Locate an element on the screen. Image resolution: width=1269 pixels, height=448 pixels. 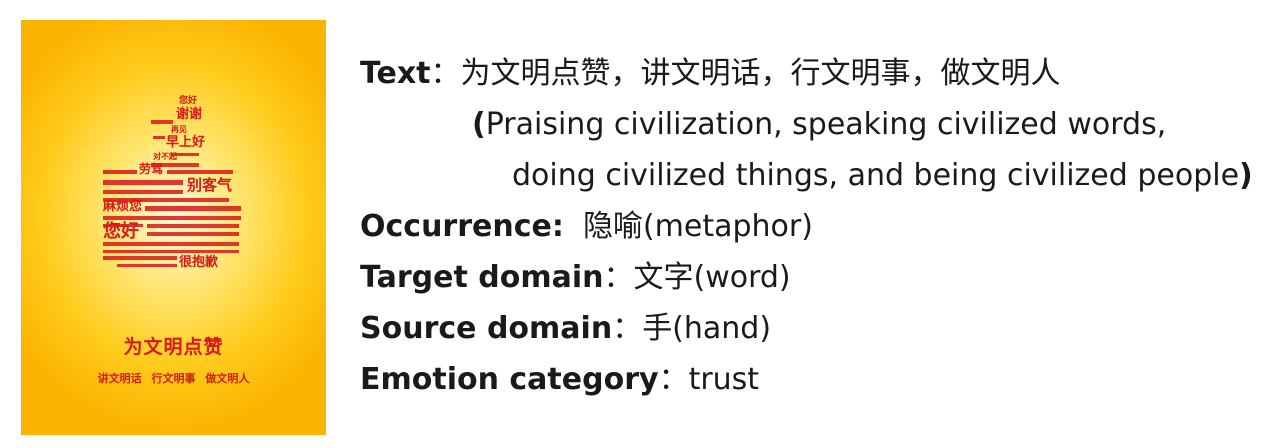
source-domain-row: Source domain：手(hand) is located at coordinates (806, 328).